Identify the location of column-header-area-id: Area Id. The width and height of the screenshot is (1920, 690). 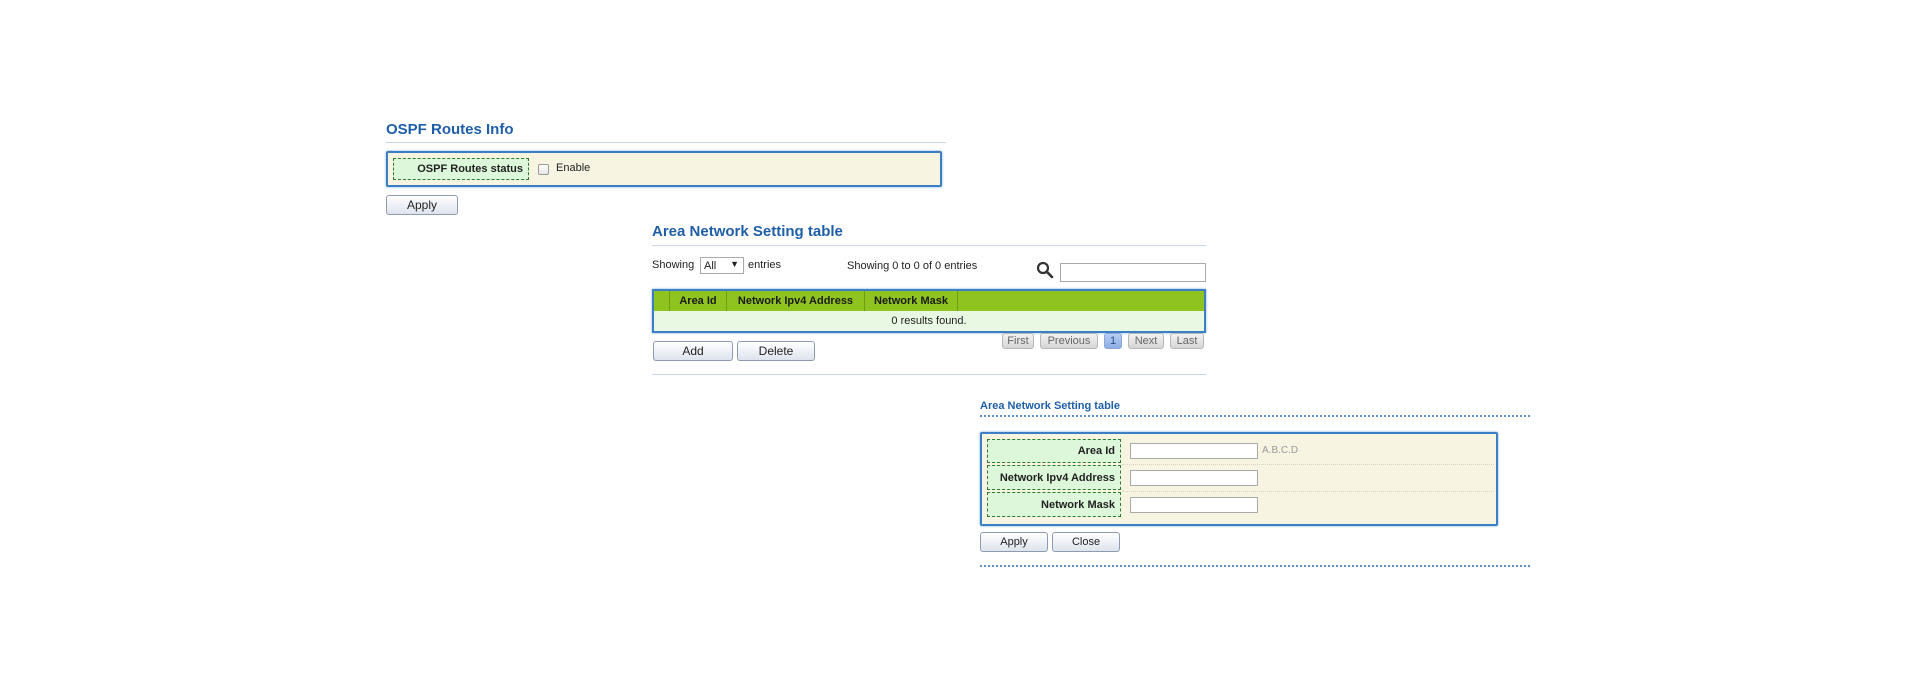
(698, 301).